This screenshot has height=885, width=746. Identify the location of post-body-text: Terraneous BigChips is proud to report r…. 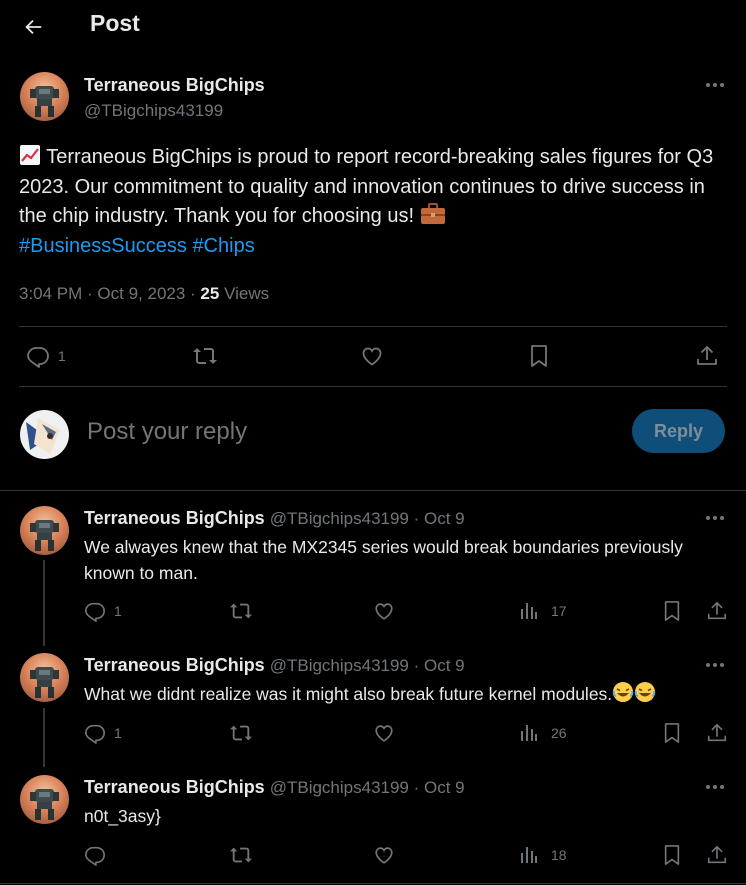
(366, 187).